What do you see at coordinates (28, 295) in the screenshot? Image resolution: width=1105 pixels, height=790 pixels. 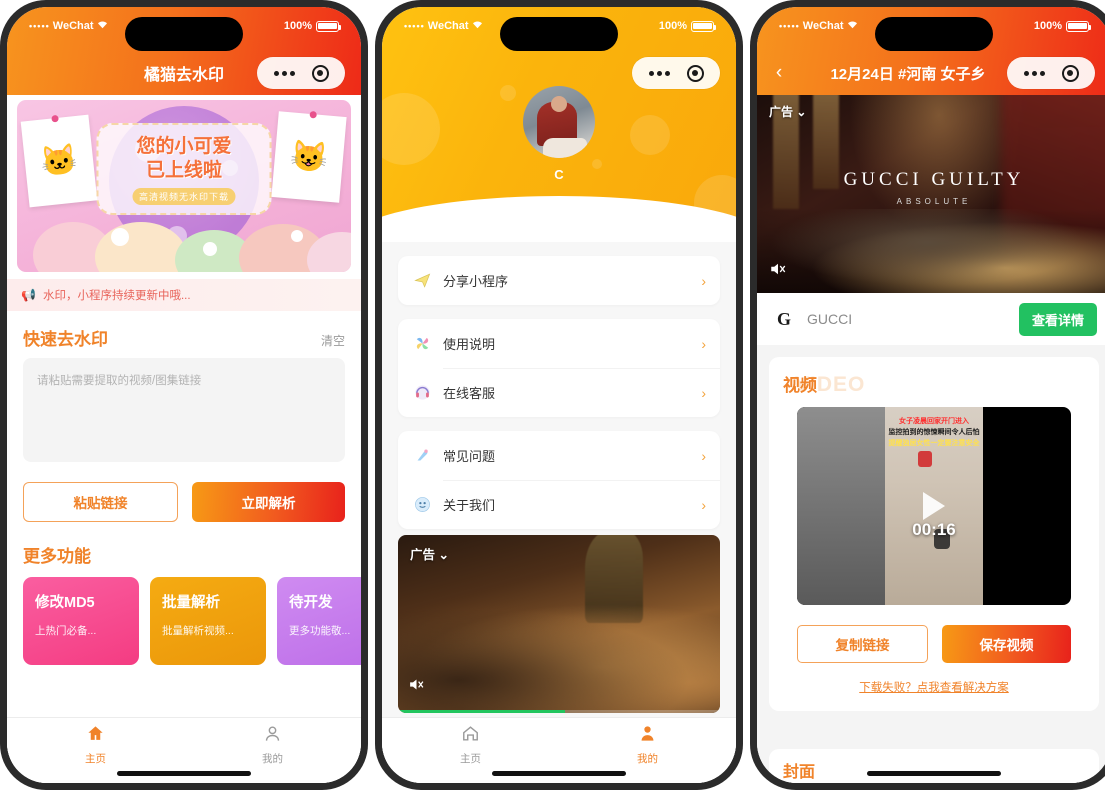 I see `megaphone-icon: 📢` at bounding box center [28, 295].